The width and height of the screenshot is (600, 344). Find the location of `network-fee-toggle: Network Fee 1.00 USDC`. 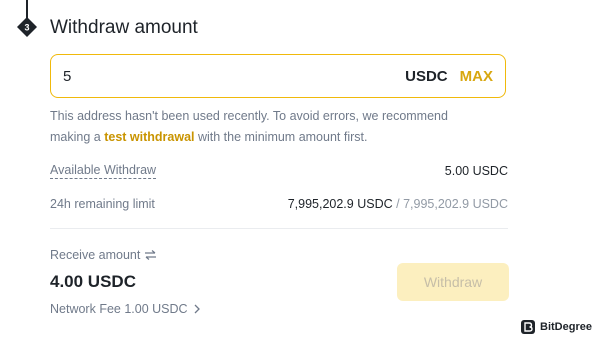

network-fee-toggle: Network Fee 1.00 USDC is located at coordinates (125, 309).